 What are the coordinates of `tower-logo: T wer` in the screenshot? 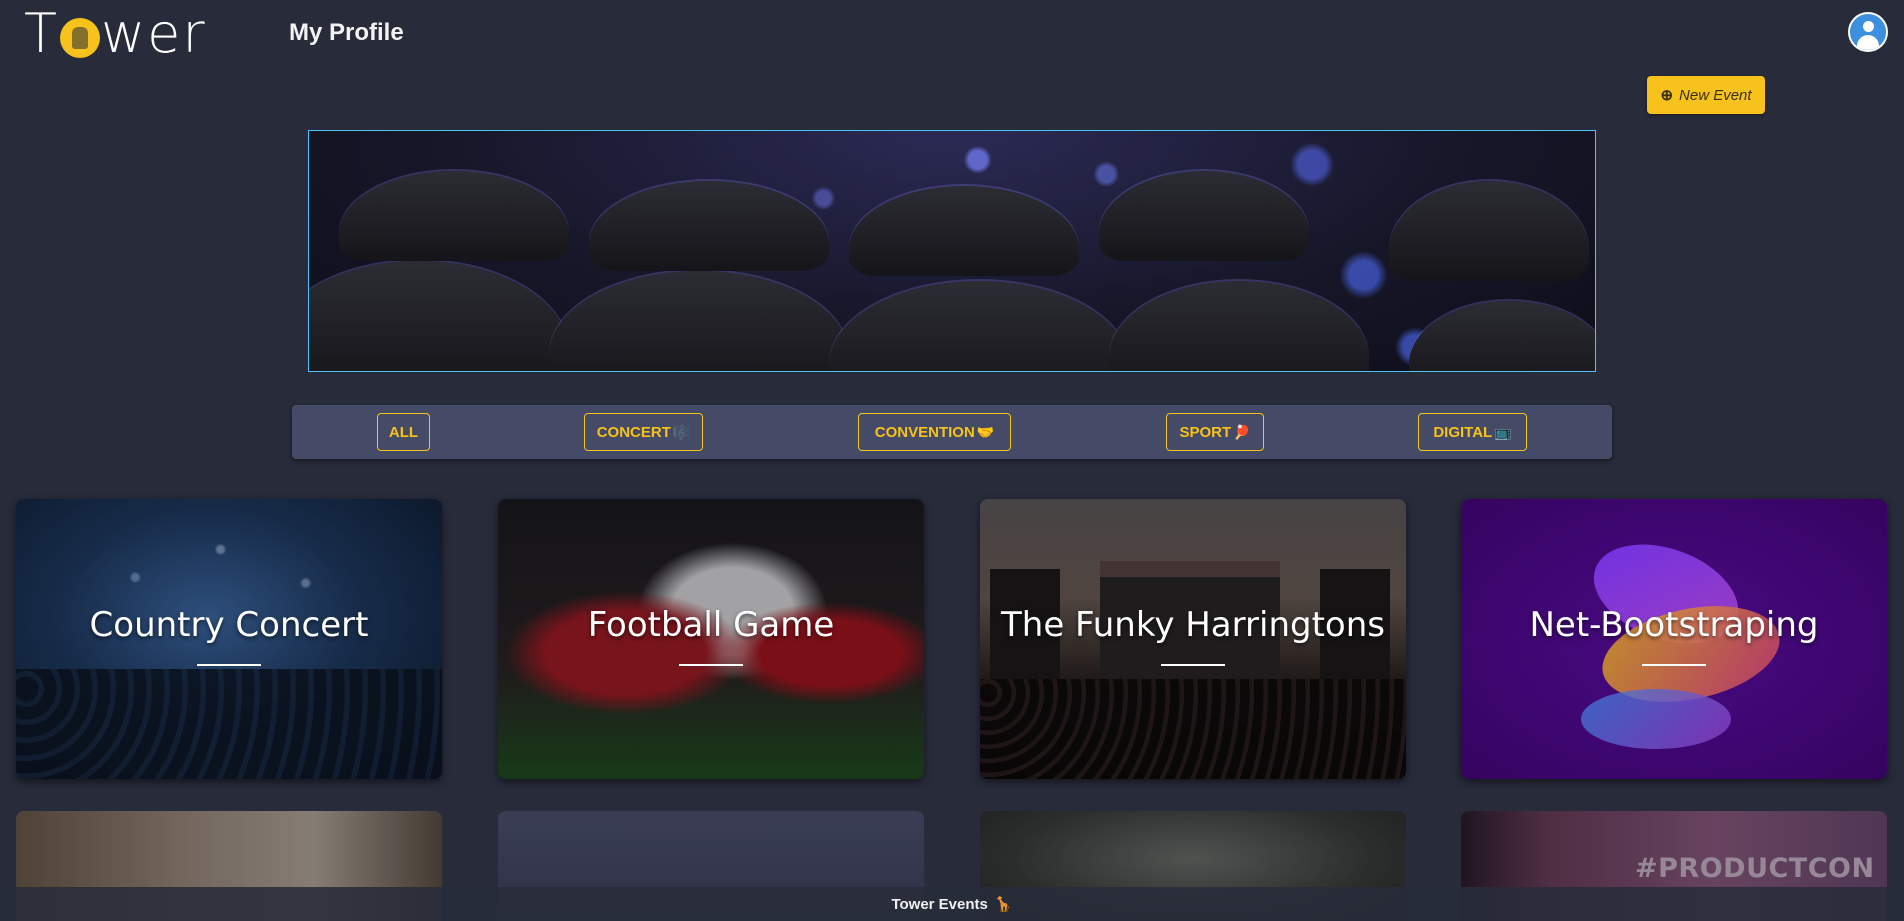 It's located at (115, 34).